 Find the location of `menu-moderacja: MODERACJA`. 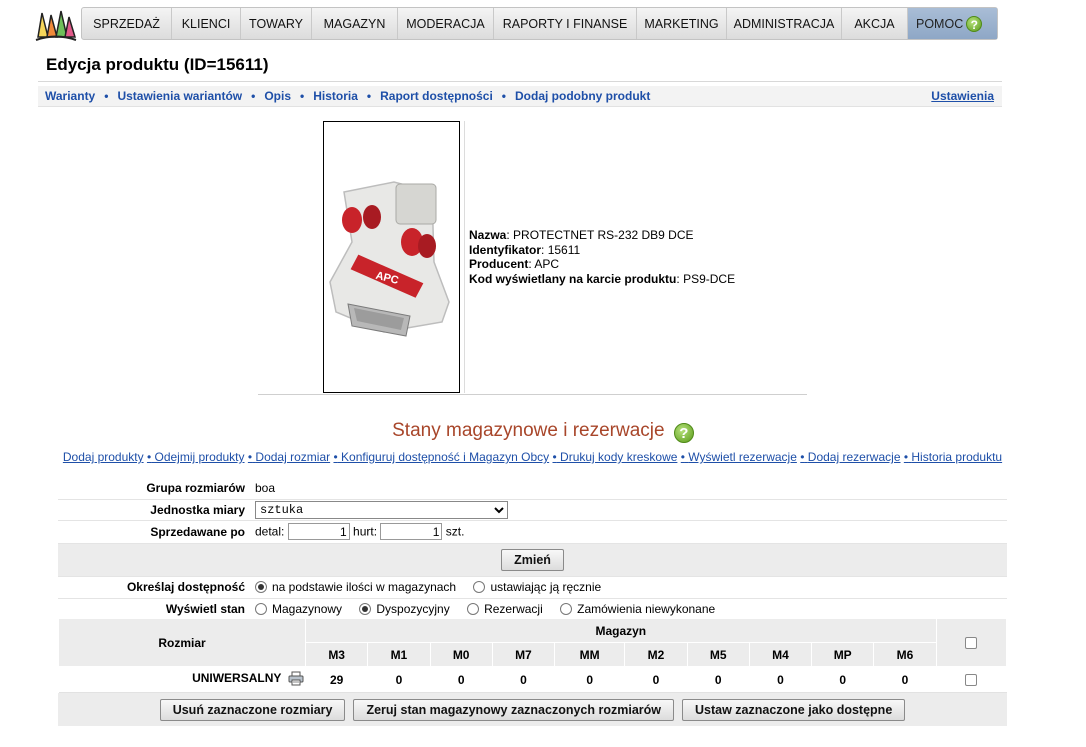

menu-moderacja: MODERACJA is located at coordinates (446, 23).